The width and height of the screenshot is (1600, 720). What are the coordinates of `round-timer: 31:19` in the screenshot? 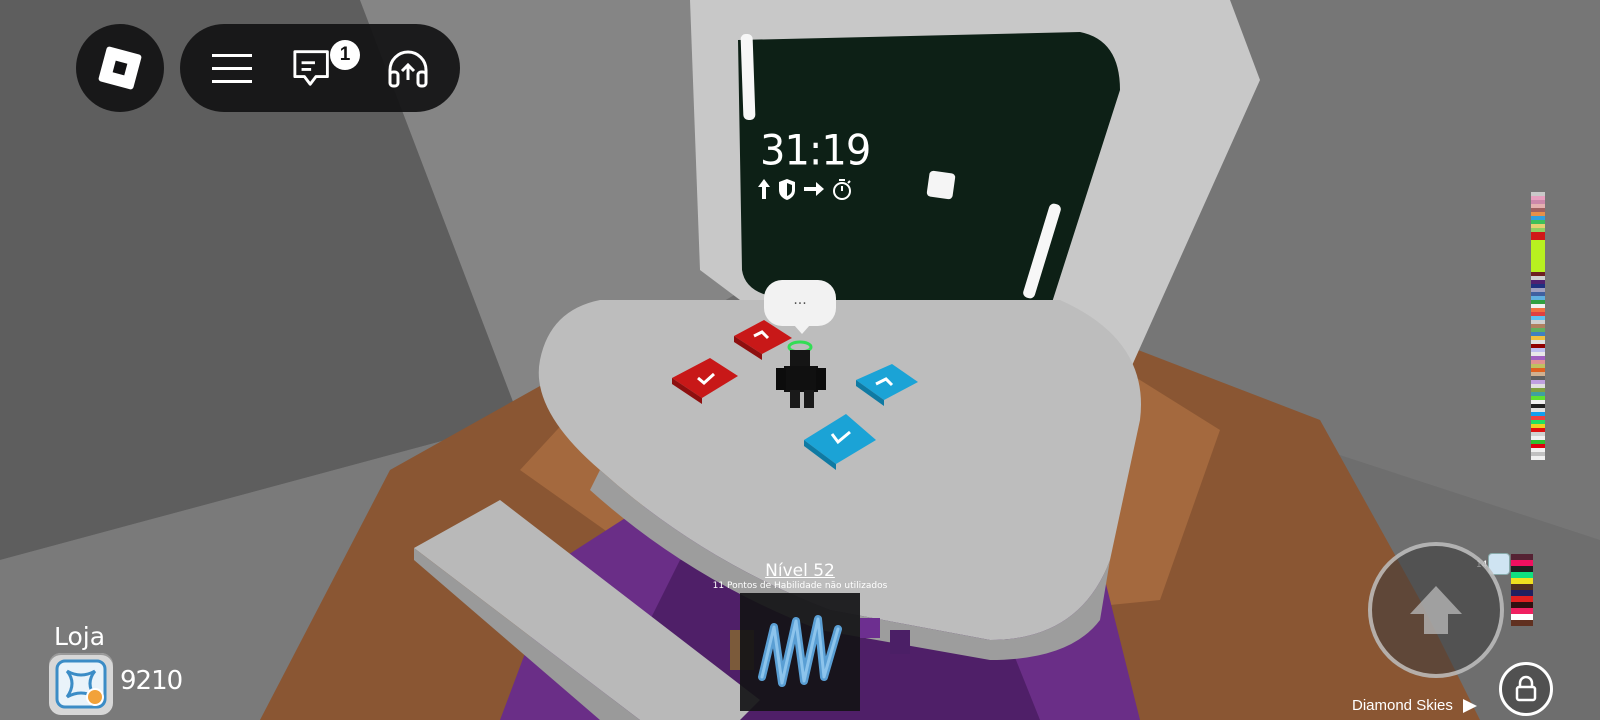 It's located at (815, 151).